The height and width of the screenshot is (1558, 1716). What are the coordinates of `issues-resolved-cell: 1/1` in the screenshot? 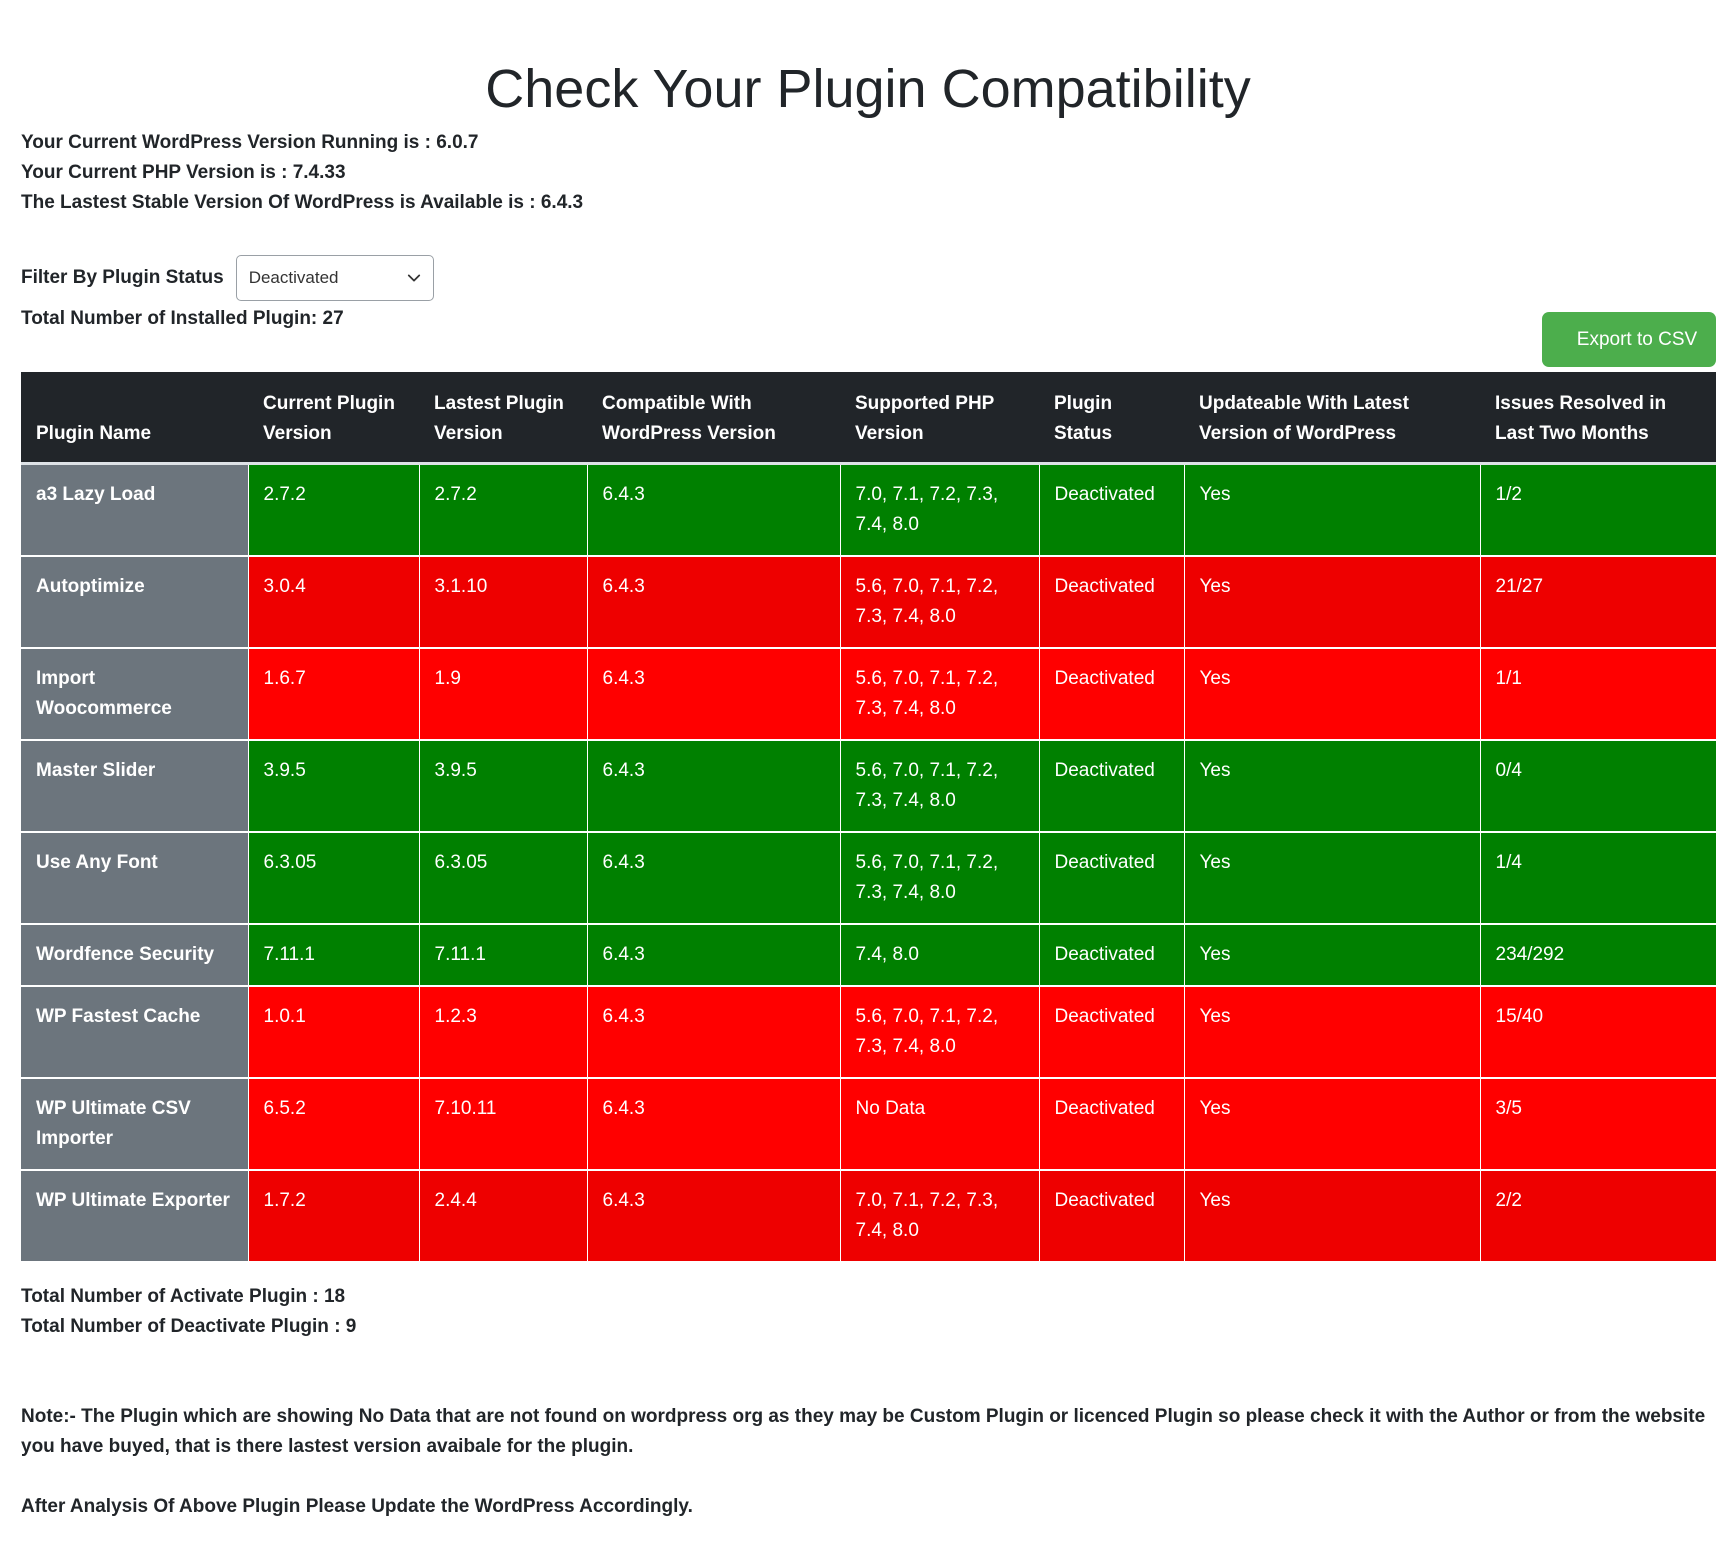 It's located at (1598, 694).